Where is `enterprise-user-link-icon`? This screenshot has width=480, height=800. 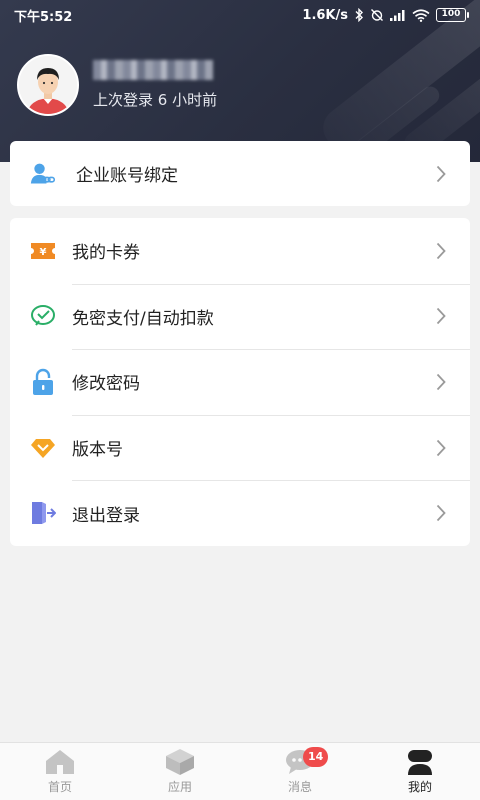 enterprise-user-link-icon is located at coordinates (43, 174).